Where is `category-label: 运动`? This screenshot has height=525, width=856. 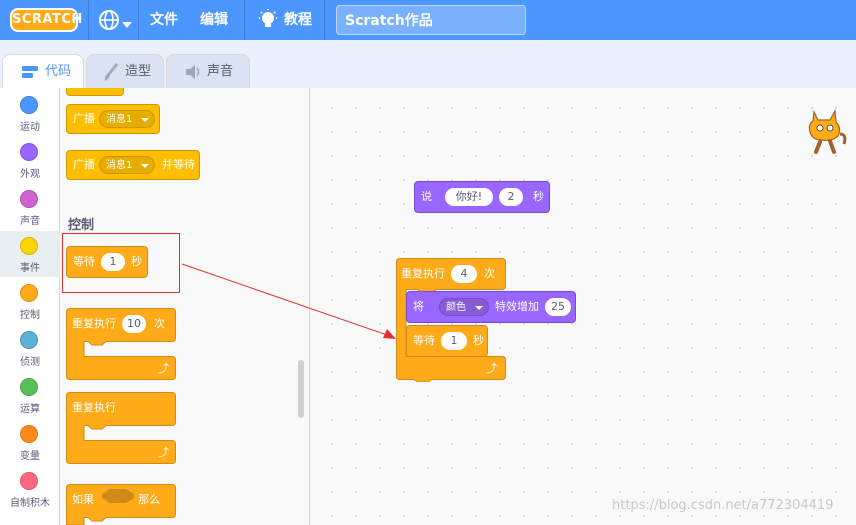 category-label: 运动 is located at coordinates (30, 127).